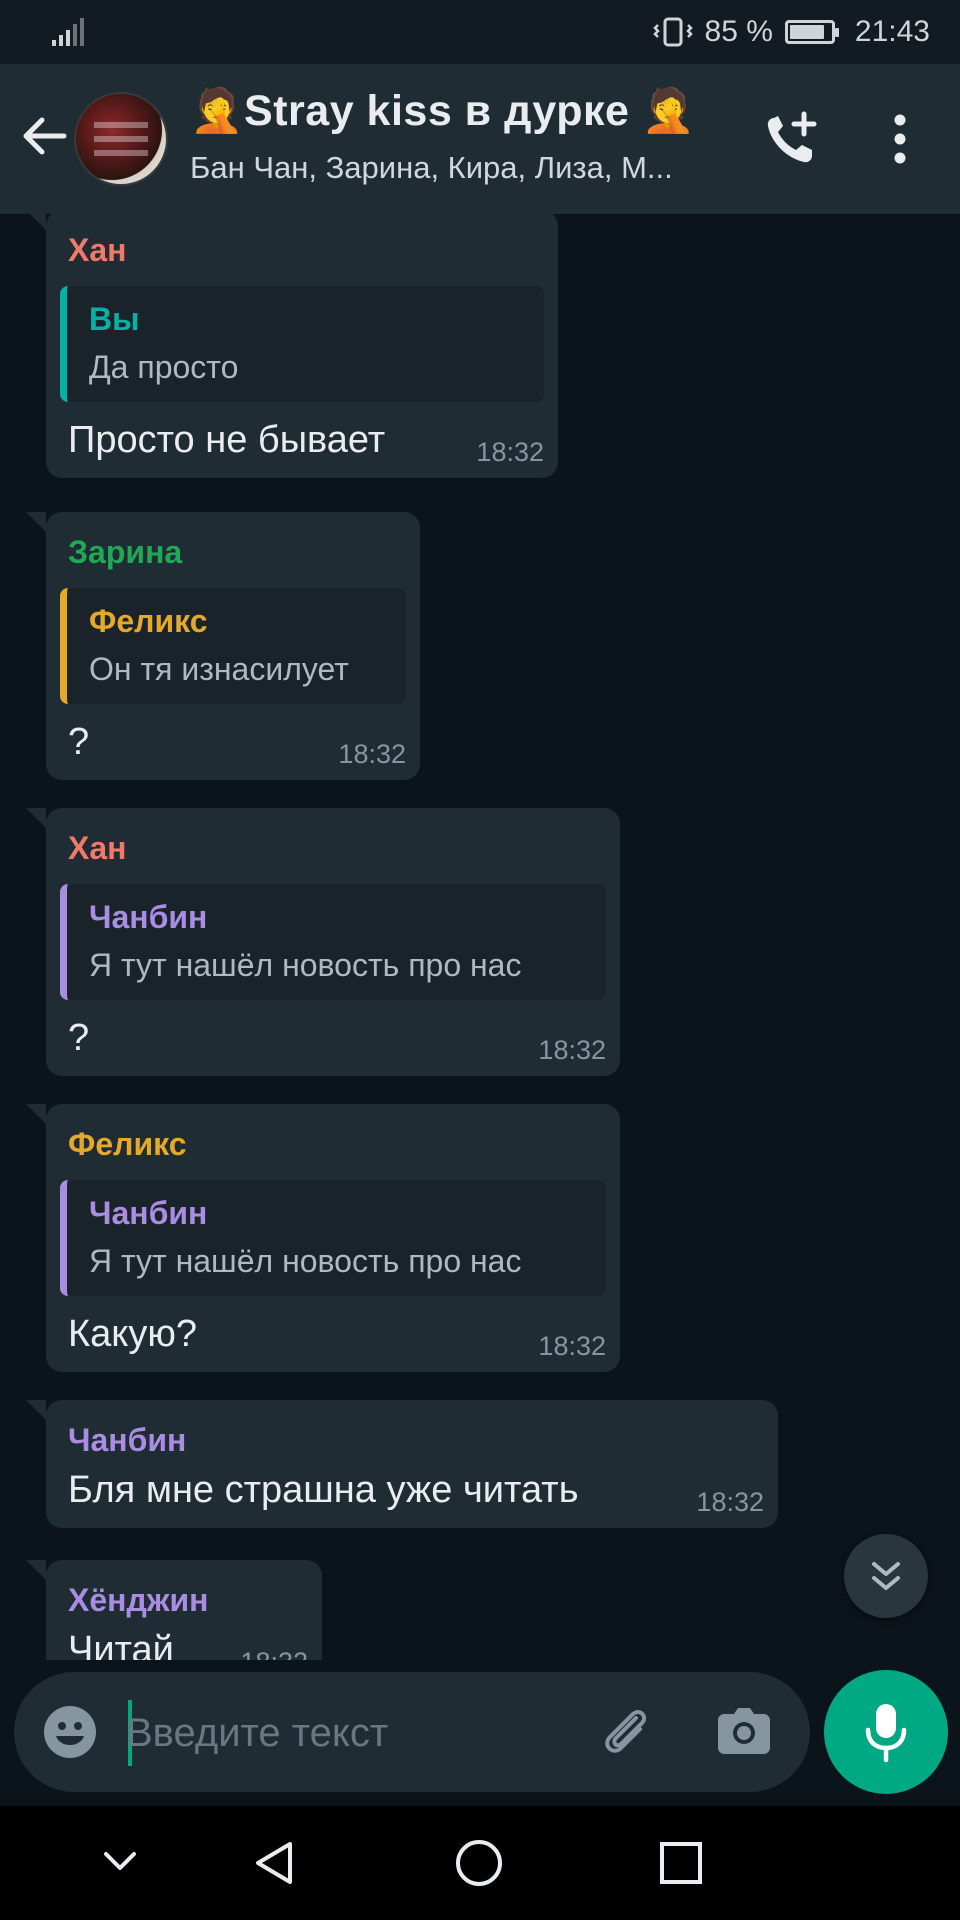  I want to click on quote-author: Феликс, so click(148, 621).